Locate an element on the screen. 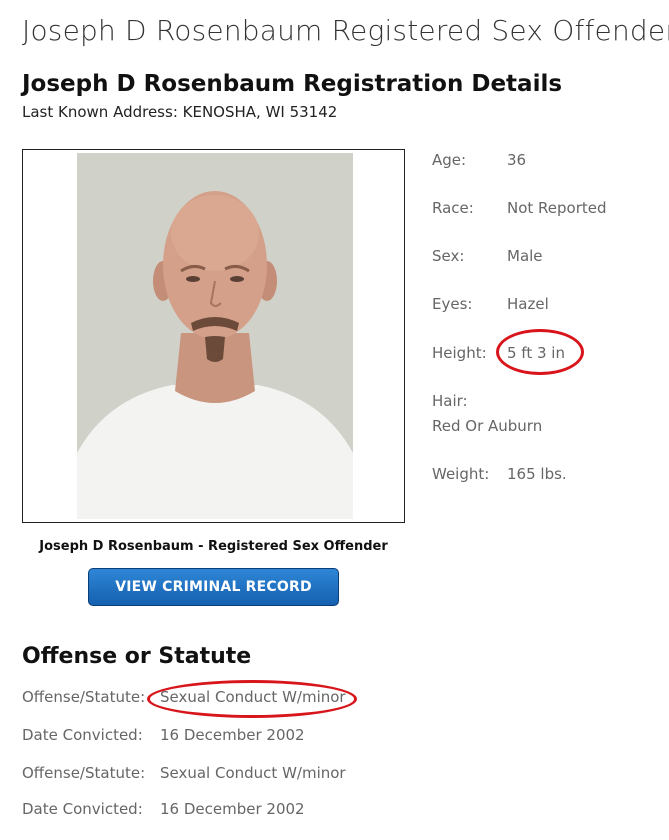 The image size is (669, 840). age-value: 36 is located at coordinates (517, 160).